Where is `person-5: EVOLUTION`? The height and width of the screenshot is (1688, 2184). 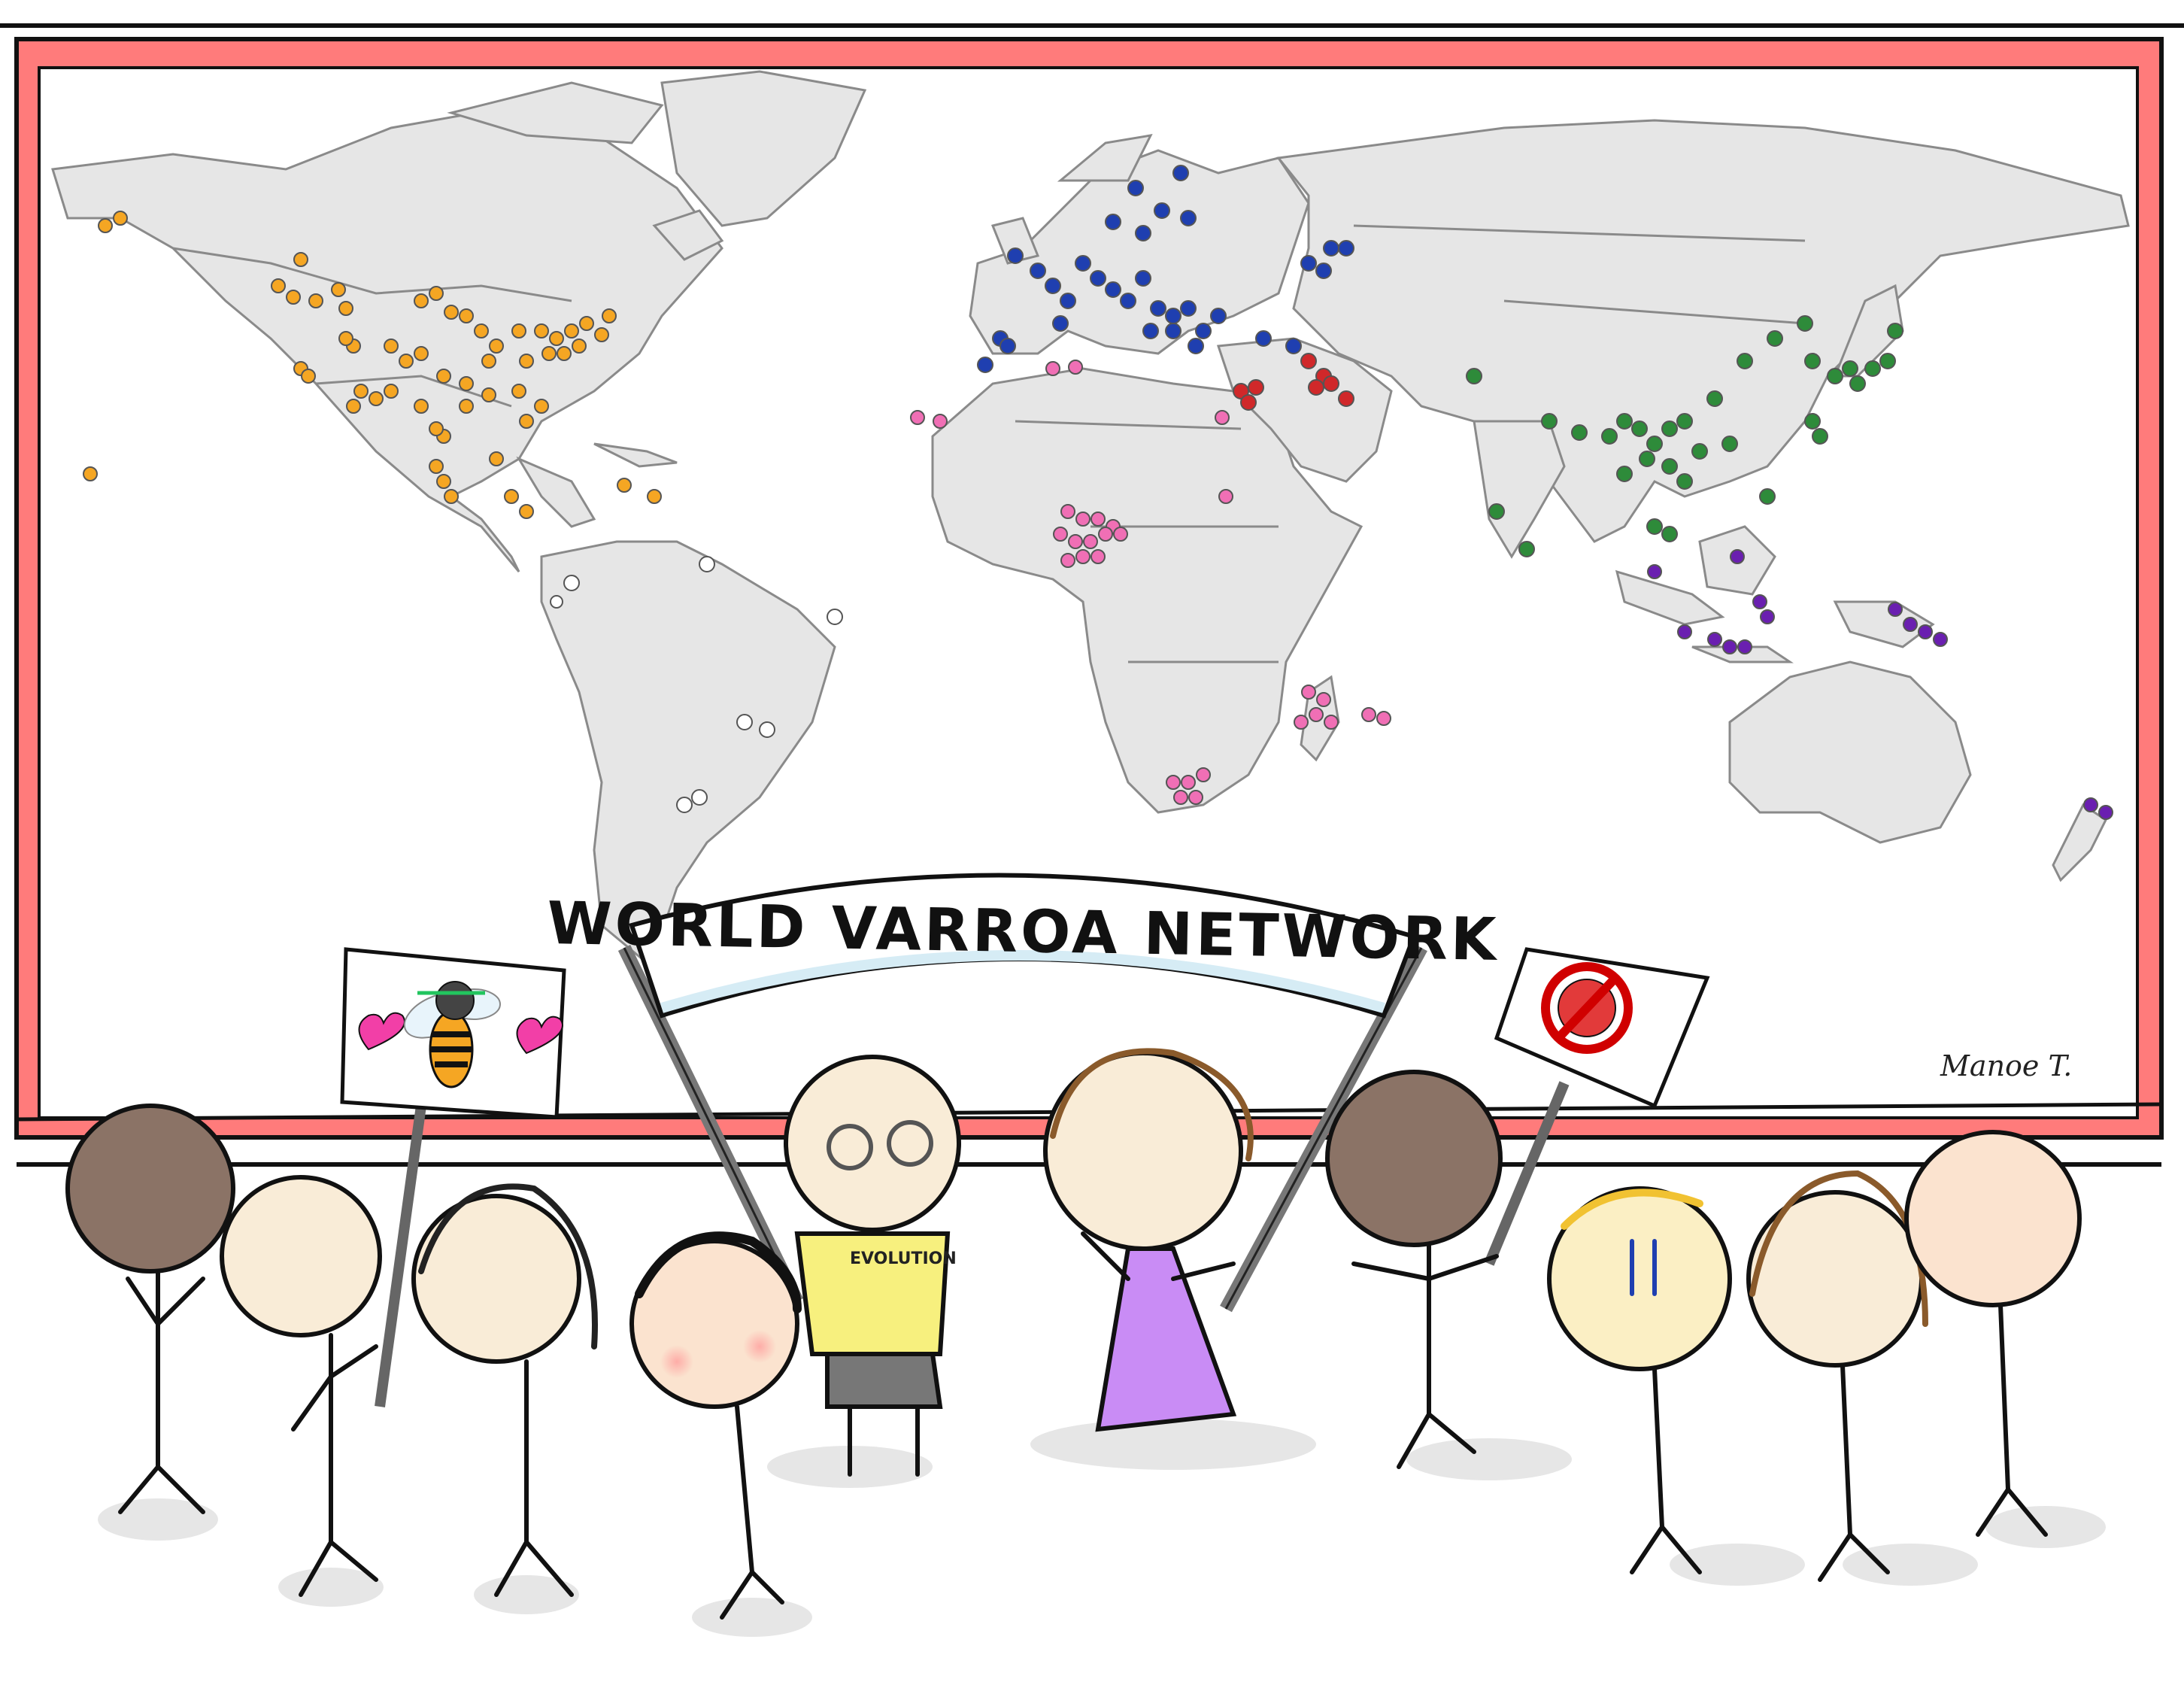
person-5: EVOLUTION is located at coordinates (873, 1266).